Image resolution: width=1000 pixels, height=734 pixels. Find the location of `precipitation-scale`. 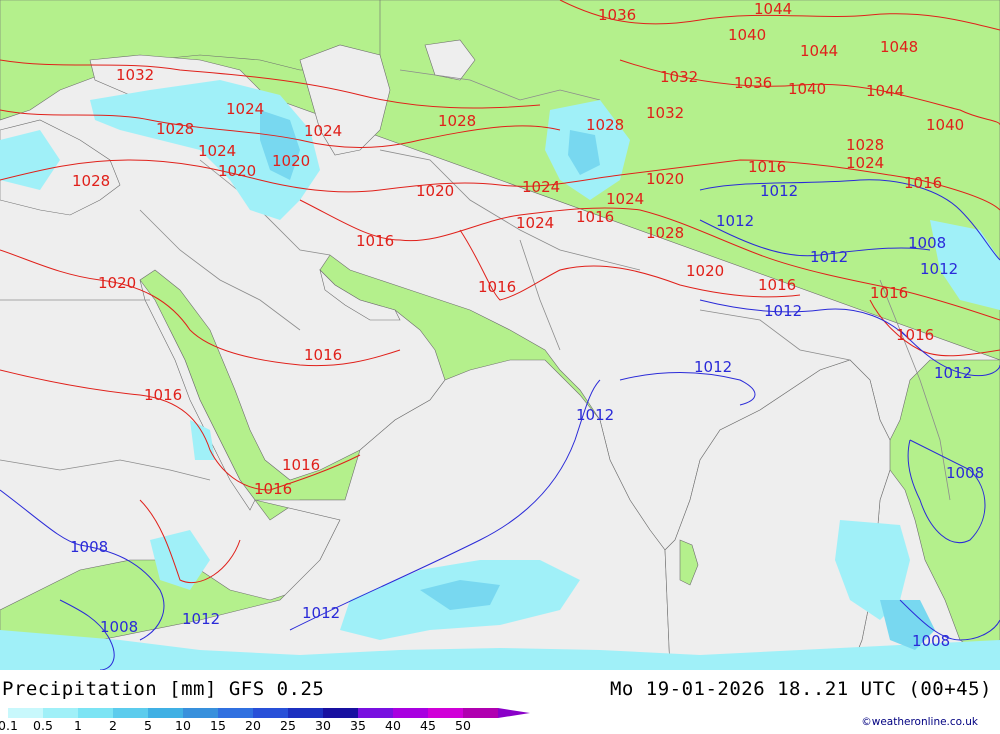

precipitation-scale is located at coordinates (269, 713).